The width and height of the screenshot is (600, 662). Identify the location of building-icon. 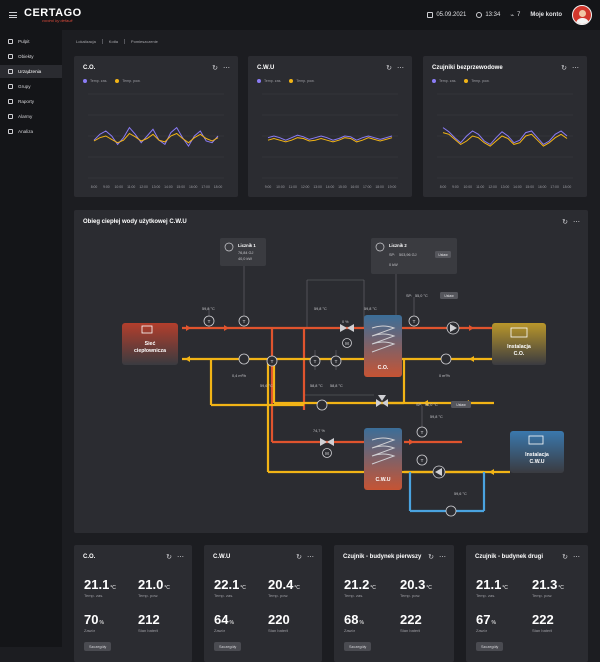
(10, 56).